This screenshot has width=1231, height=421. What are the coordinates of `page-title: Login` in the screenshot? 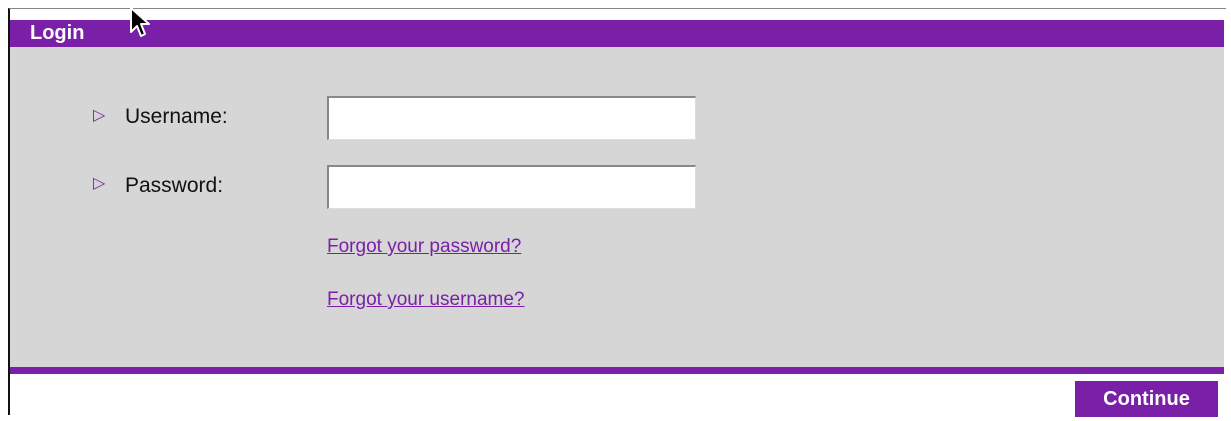 It's located at (57, 33).